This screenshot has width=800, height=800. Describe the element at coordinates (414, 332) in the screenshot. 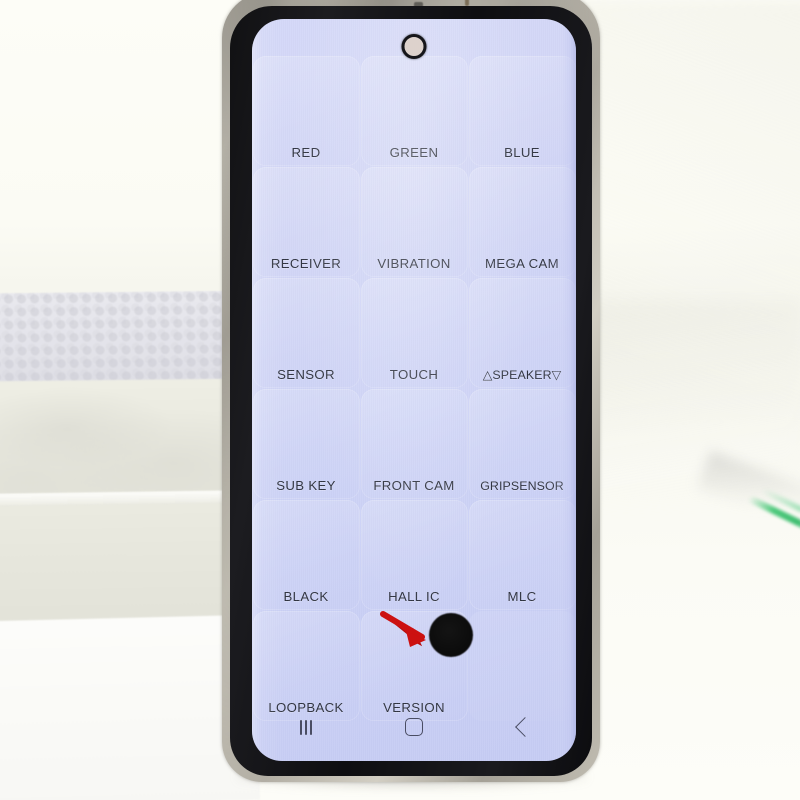

I see `test-button-touch: TOUCH` at that location.